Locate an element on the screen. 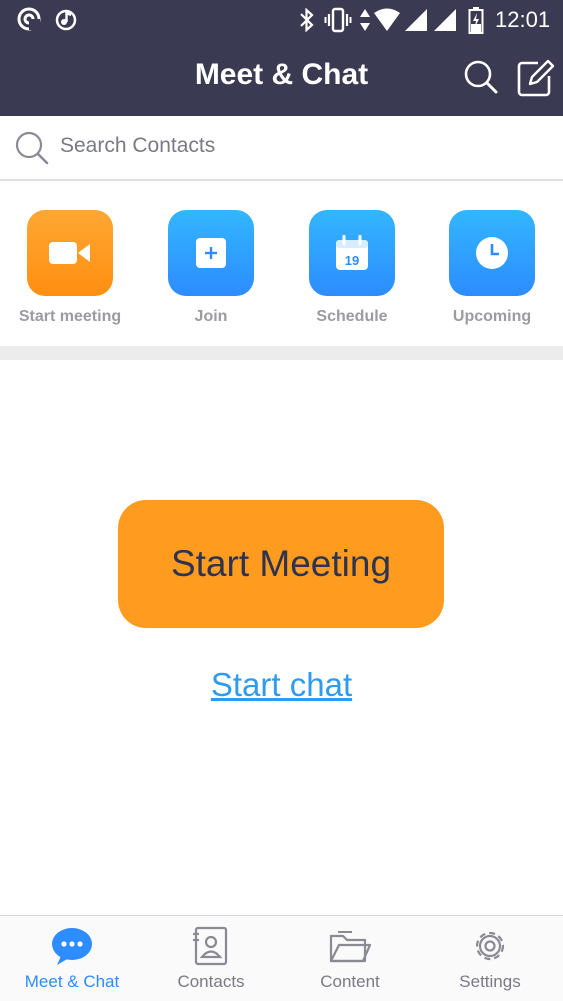  calendar-icon: 19 is located at coordinates (352, 252).